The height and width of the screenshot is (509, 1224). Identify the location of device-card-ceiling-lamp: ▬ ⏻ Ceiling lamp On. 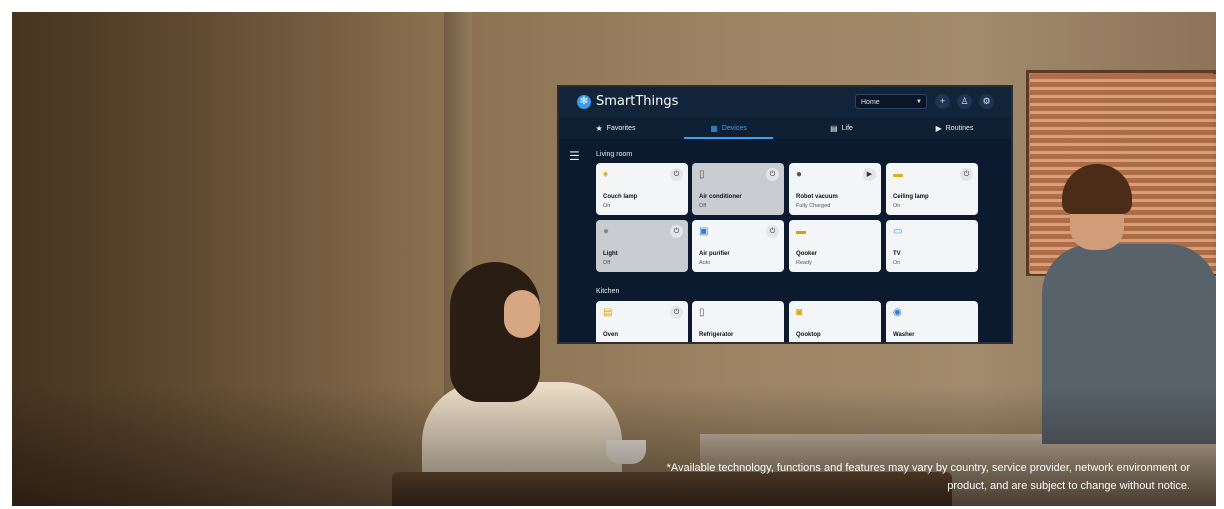
(932, 189).